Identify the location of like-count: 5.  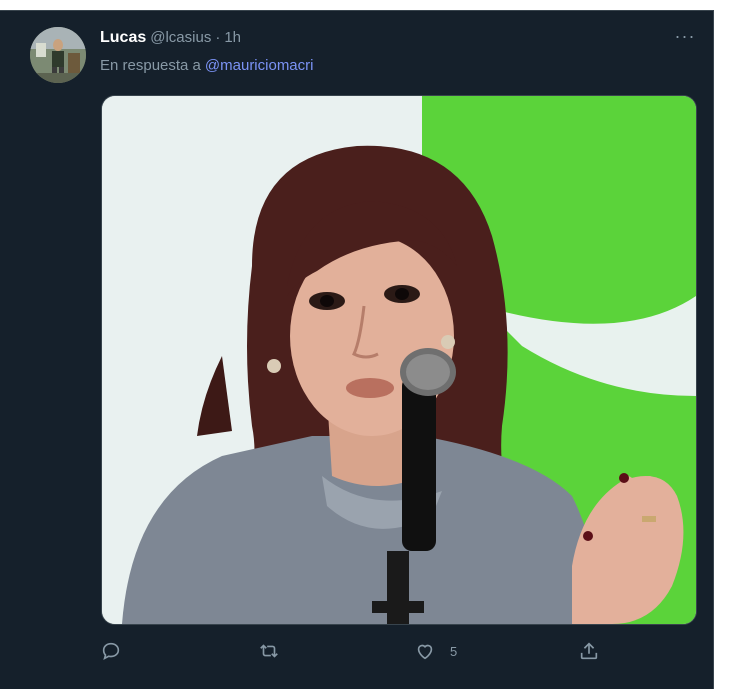
(454, 651).